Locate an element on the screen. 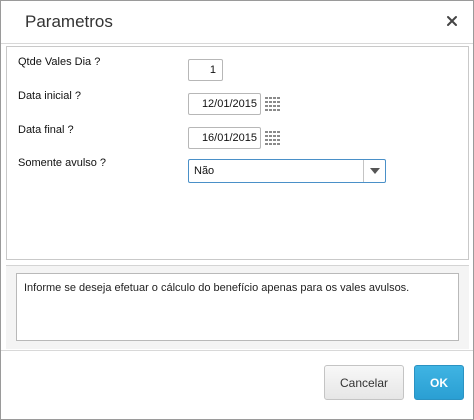 The width and height of the screenshot is (474, 420). close-icon is located at coordinates (452, 21).